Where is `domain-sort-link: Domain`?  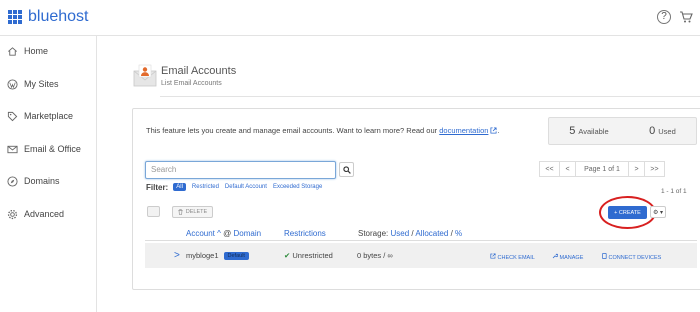 domain-sort-link: Domain is located at coordinates (248, 233).